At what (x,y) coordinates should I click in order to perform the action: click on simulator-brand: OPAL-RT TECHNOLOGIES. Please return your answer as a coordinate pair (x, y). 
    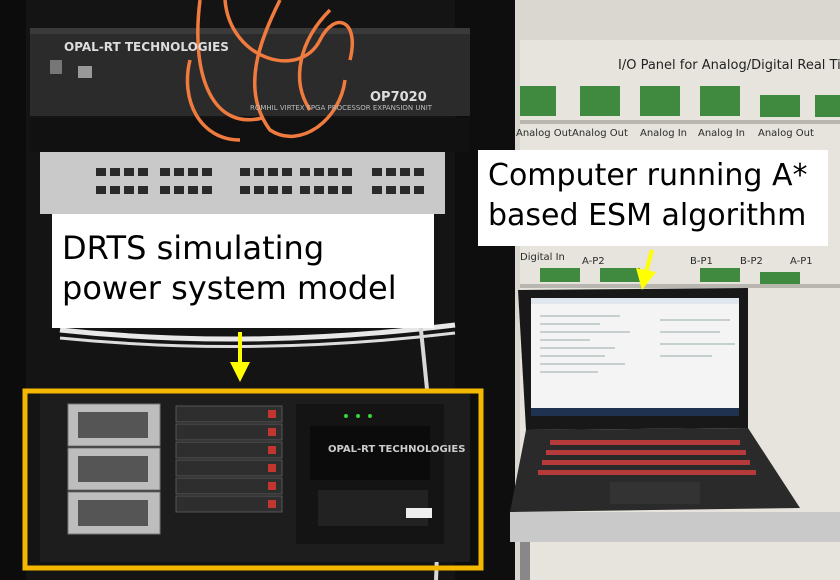
    Looking at the image, I should click on (397, 449).